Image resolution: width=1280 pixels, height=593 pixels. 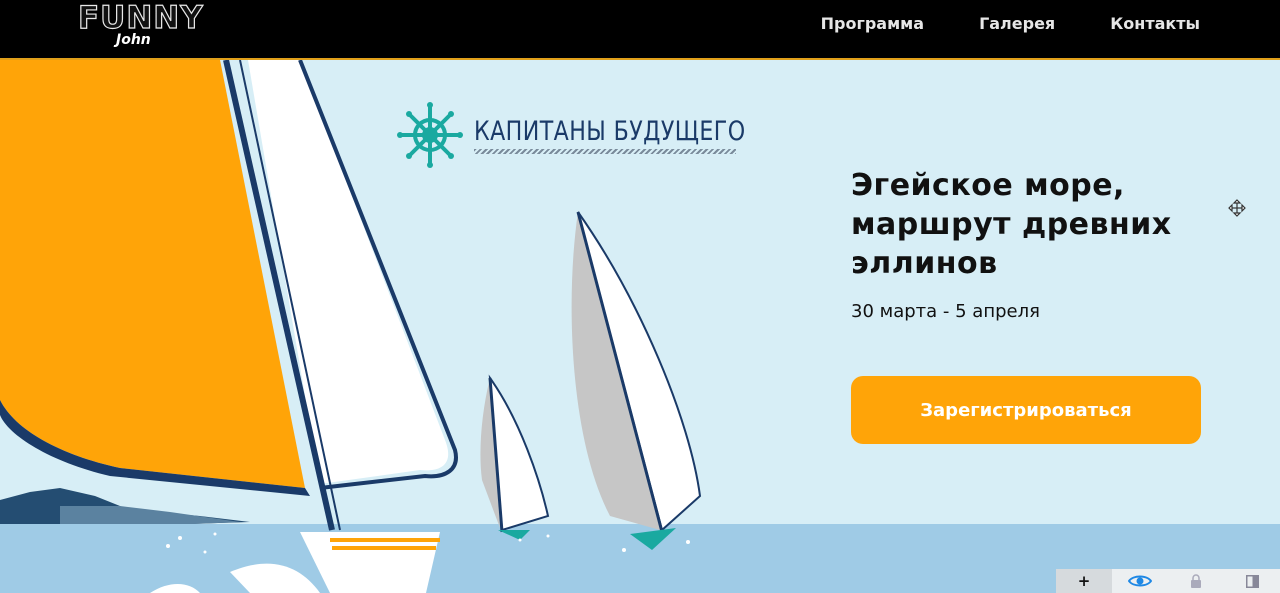 I want to click on add-label: +, so click(x=1084, y=581).